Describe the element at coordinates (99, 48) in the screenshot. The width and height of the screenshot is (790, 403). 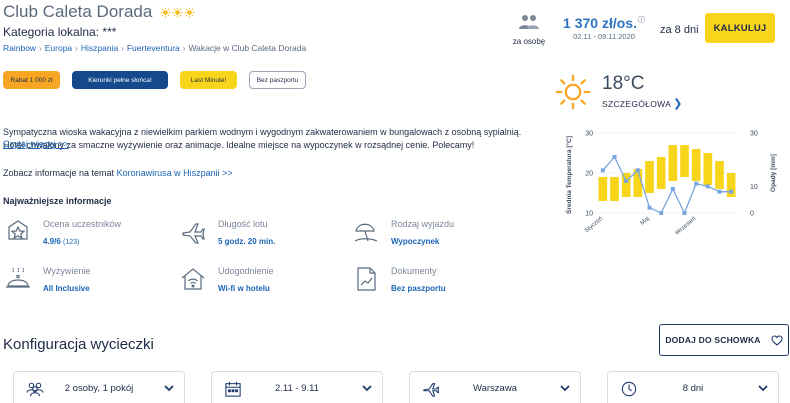
I see `breadcrumb-link-hiszpania: Hiszpania` at that location.